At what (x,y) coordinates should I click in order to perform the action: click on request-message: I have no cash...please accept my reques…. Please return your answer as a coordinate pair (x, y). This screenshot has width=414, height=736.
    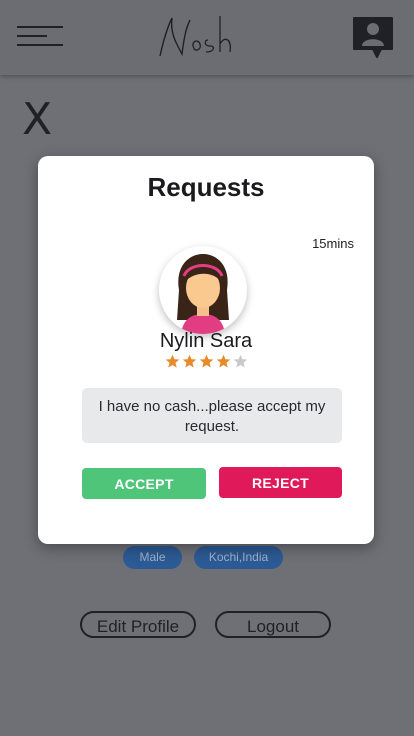
    Looking at the image, I should click on (212, 415).